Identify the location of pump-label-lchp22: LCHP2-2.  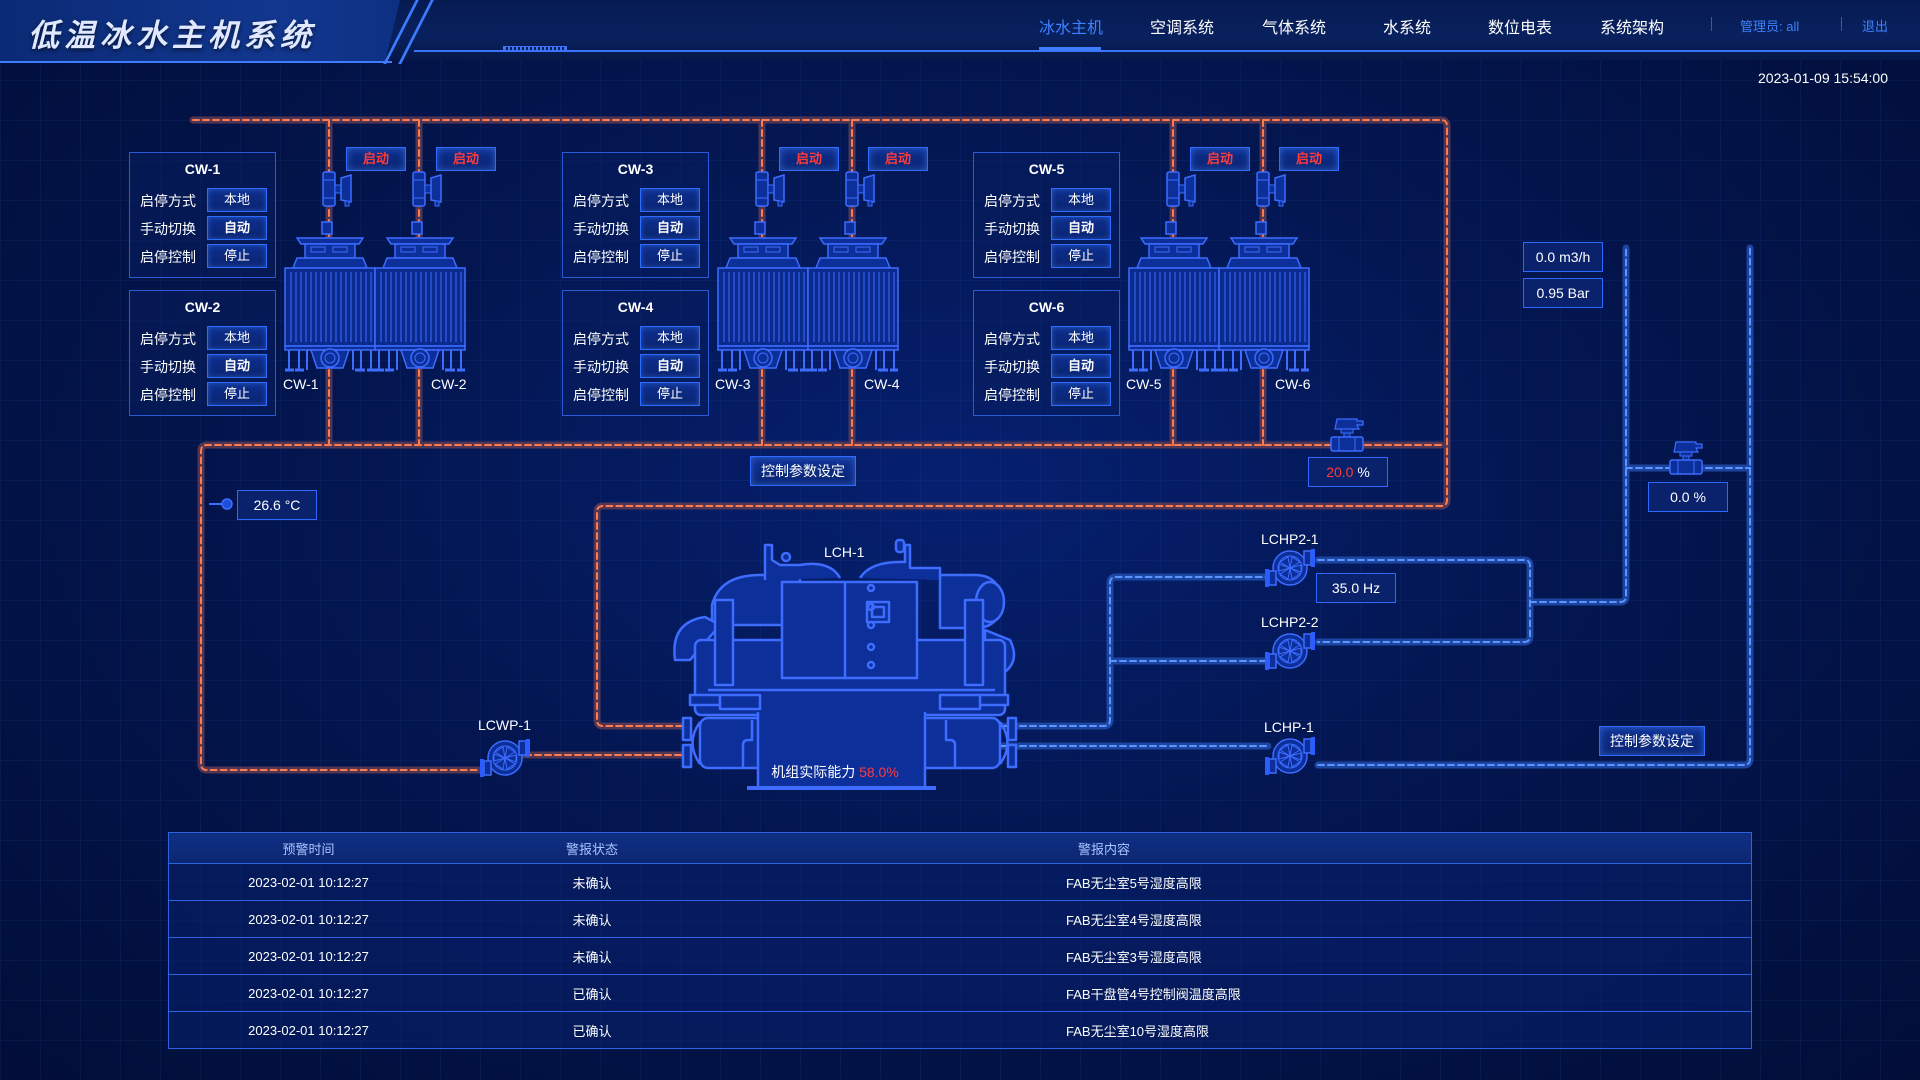
(1290, 622).